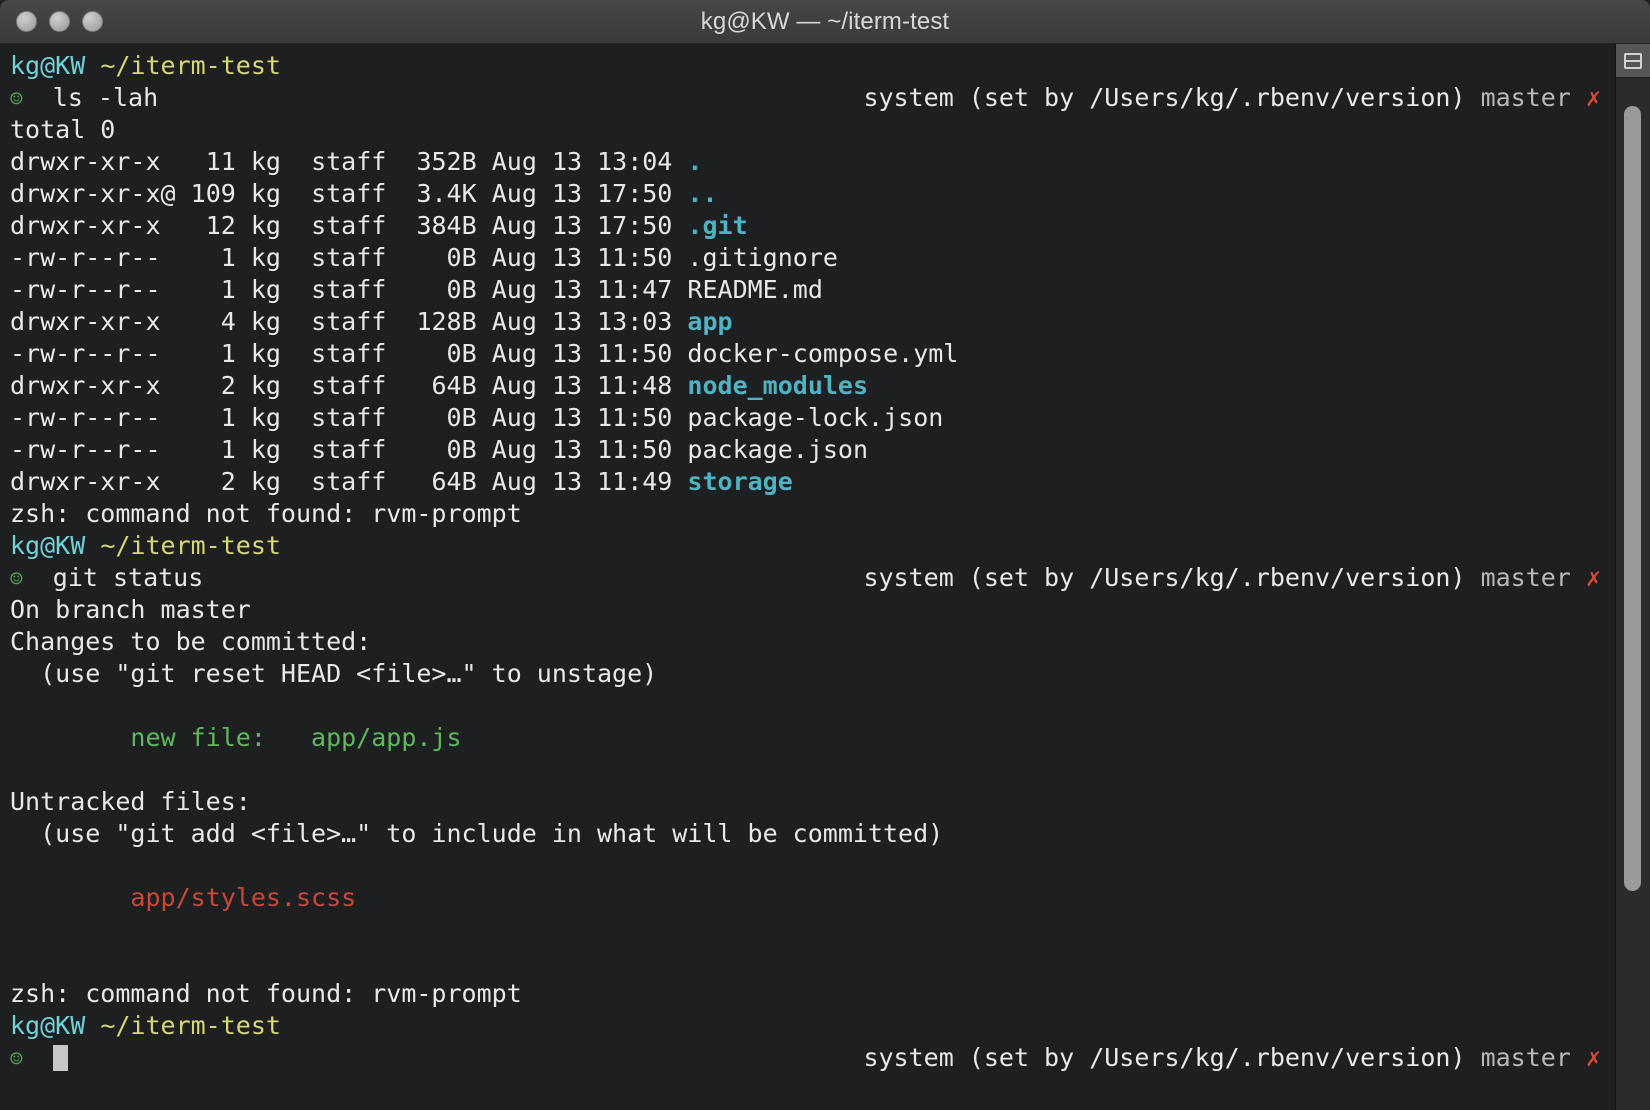 Image resolution: width=1650 pixels, height=1110 pixels. What do you see at coordinates (26, 21) in the screenshot?
I see `close-button` at bounding box center [26, 21].